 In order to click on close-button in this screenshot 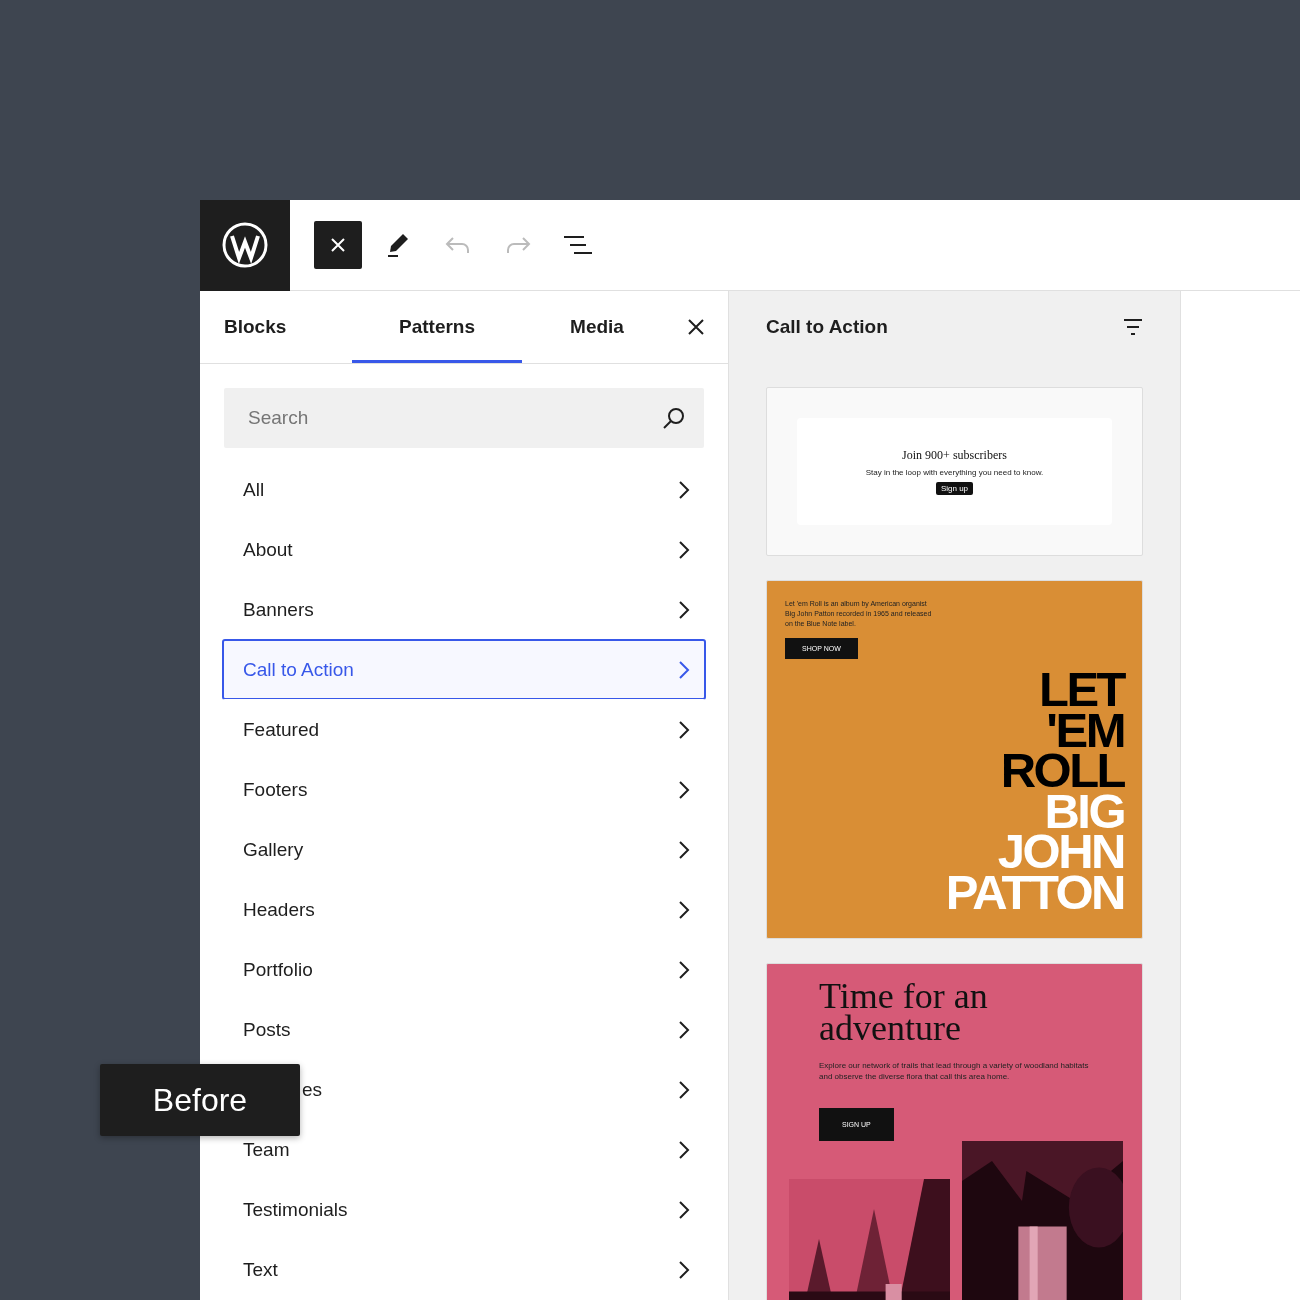, I will do `click(338, 245)`.